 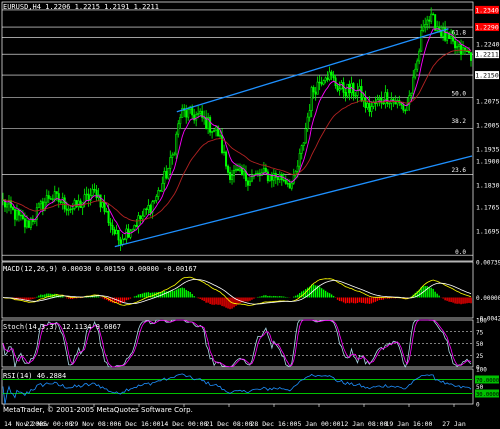 I want to click on price-tick-10: 1.1765, so click(x=488, y=208).